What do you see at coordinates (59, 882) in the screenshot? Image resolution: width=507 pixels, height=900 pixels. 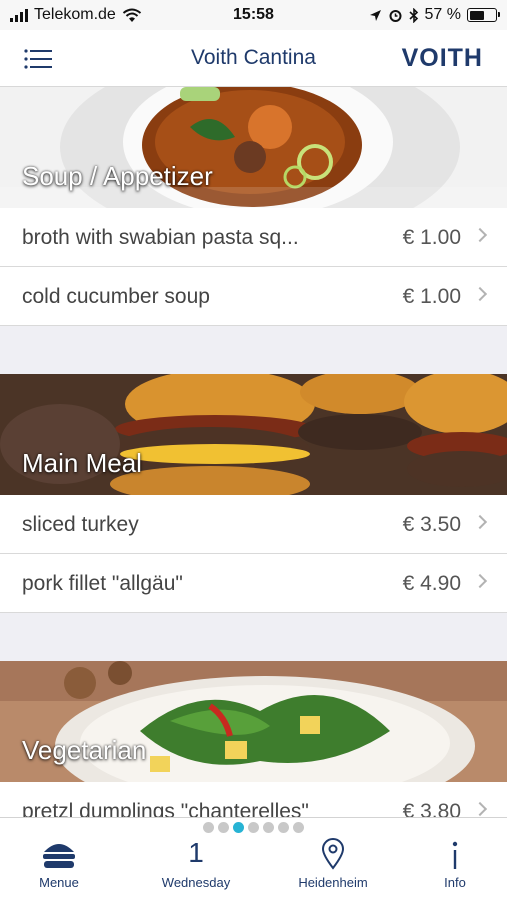 I see `tab-label: Menue` at bounding box center [59, 882].